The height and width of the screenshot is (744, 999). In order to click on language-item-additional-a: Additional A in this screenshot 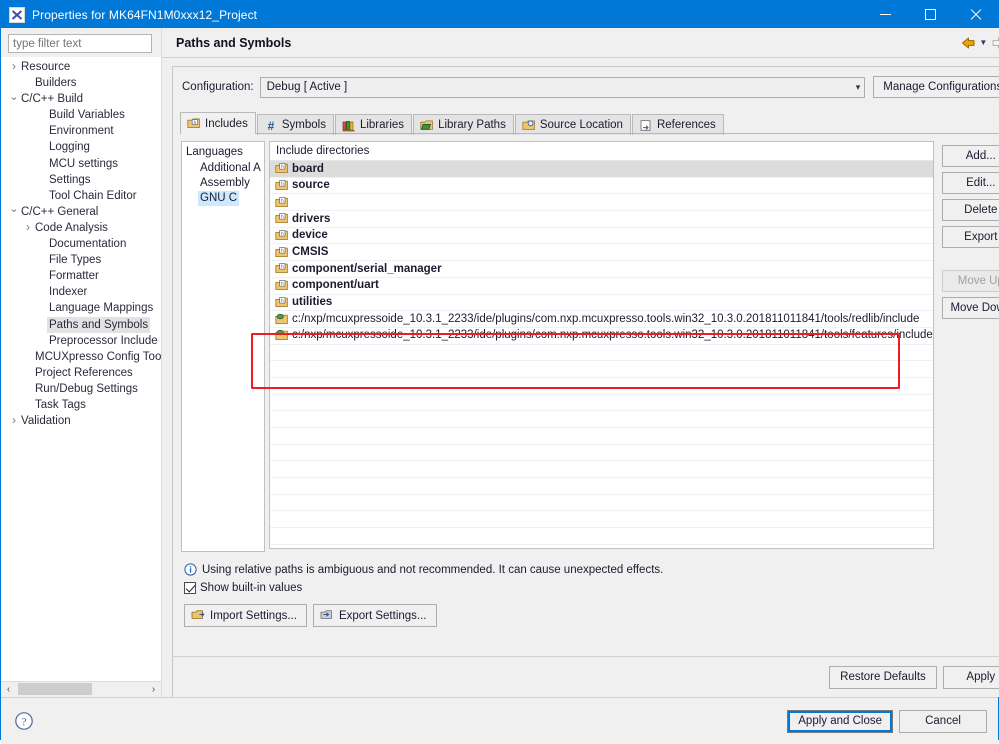, I will do `click(223, 168)`.